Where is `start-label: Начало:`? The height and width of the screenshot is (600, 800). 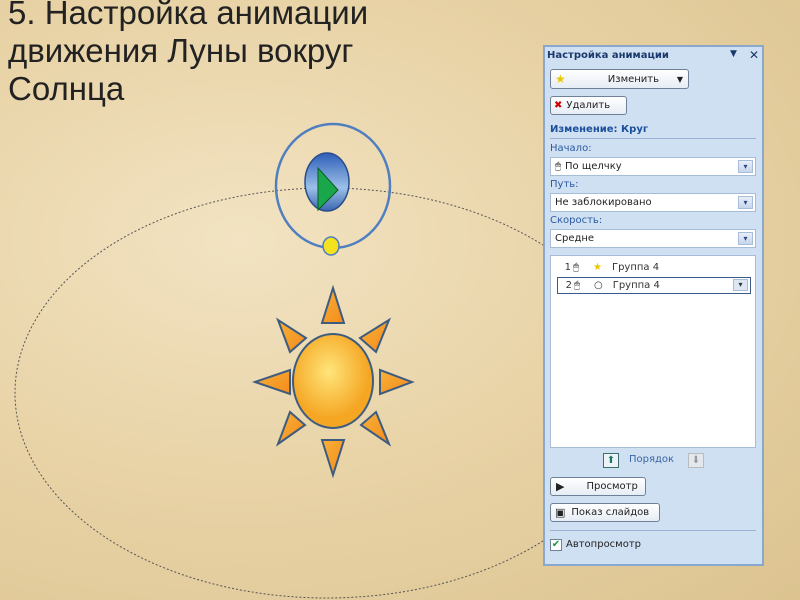
start-label: Начало: is located at coordinates (571, 148).